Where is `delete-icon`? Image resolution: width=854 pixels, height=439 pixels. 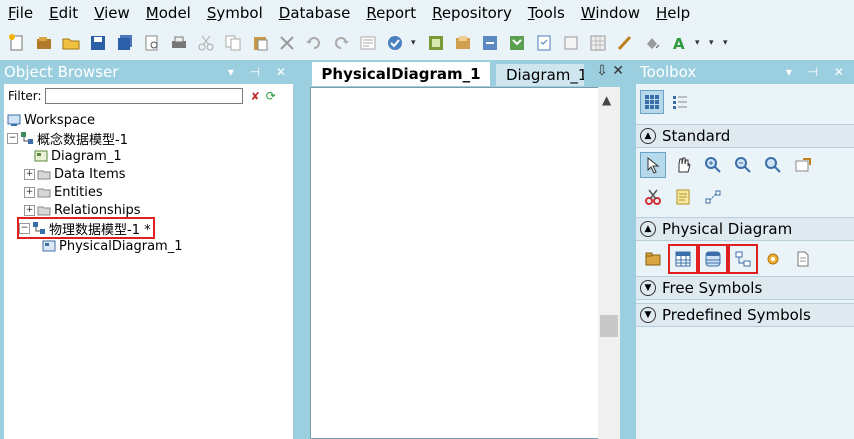
delete-icon is located at coordinates (287, 43).